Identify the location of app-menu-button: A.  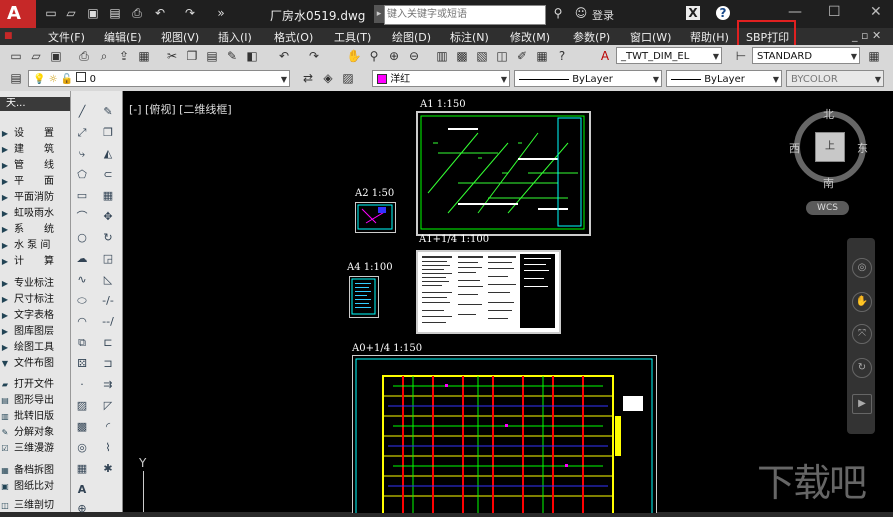
(18, 14).